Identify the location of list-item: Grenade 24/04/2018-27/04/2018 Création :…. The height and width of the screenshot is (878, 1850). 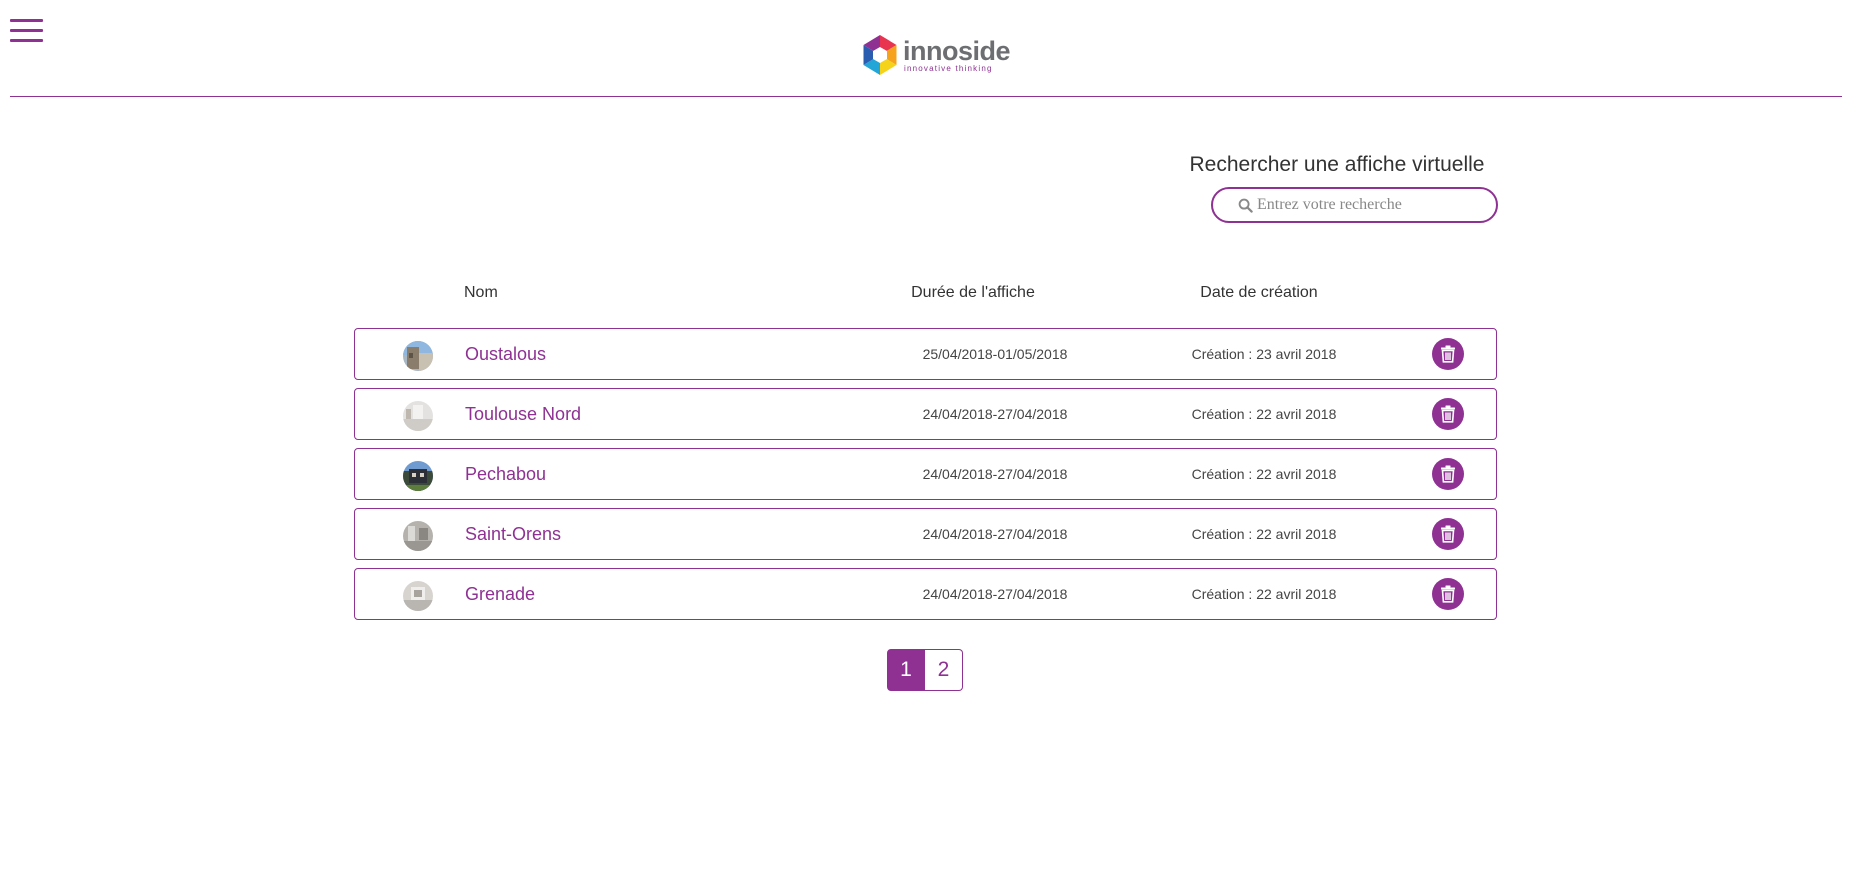
(925, 594).